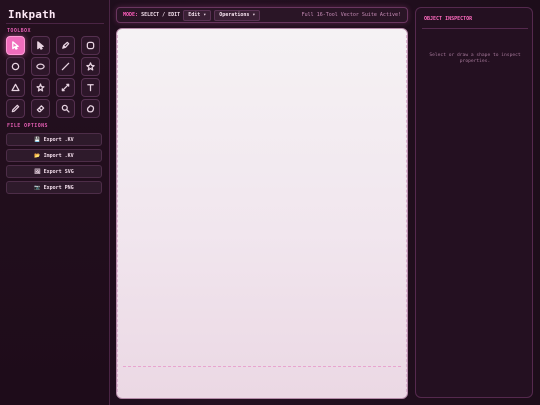 The image size is (540, 405). I want to click on select-arrow-icon, so click(15, 45).